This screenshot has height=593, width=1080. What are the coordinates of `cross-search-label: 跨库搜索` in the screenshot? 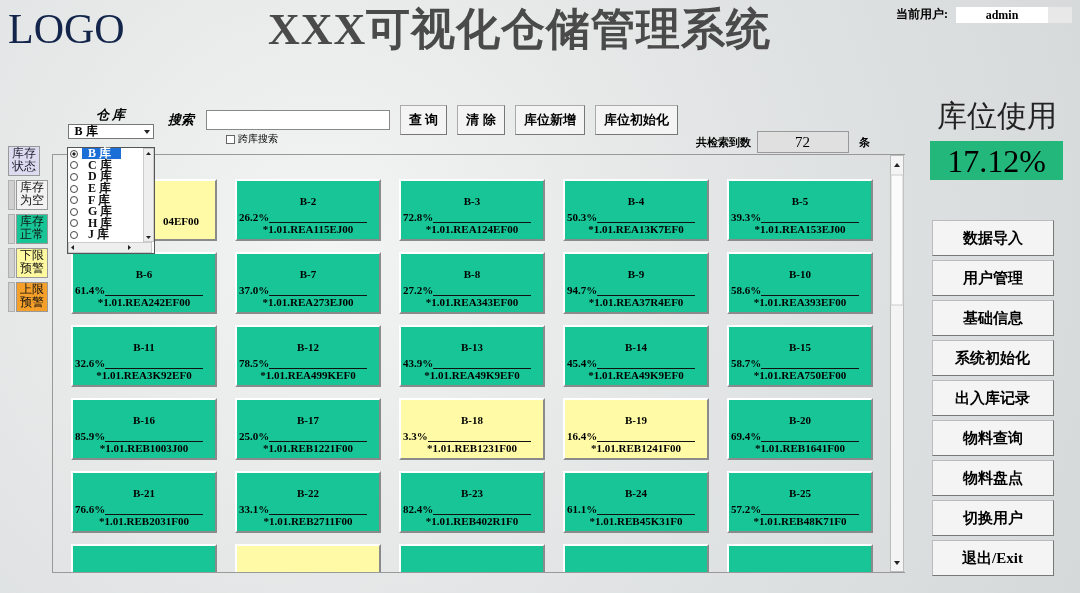 It's located at (258, 139).